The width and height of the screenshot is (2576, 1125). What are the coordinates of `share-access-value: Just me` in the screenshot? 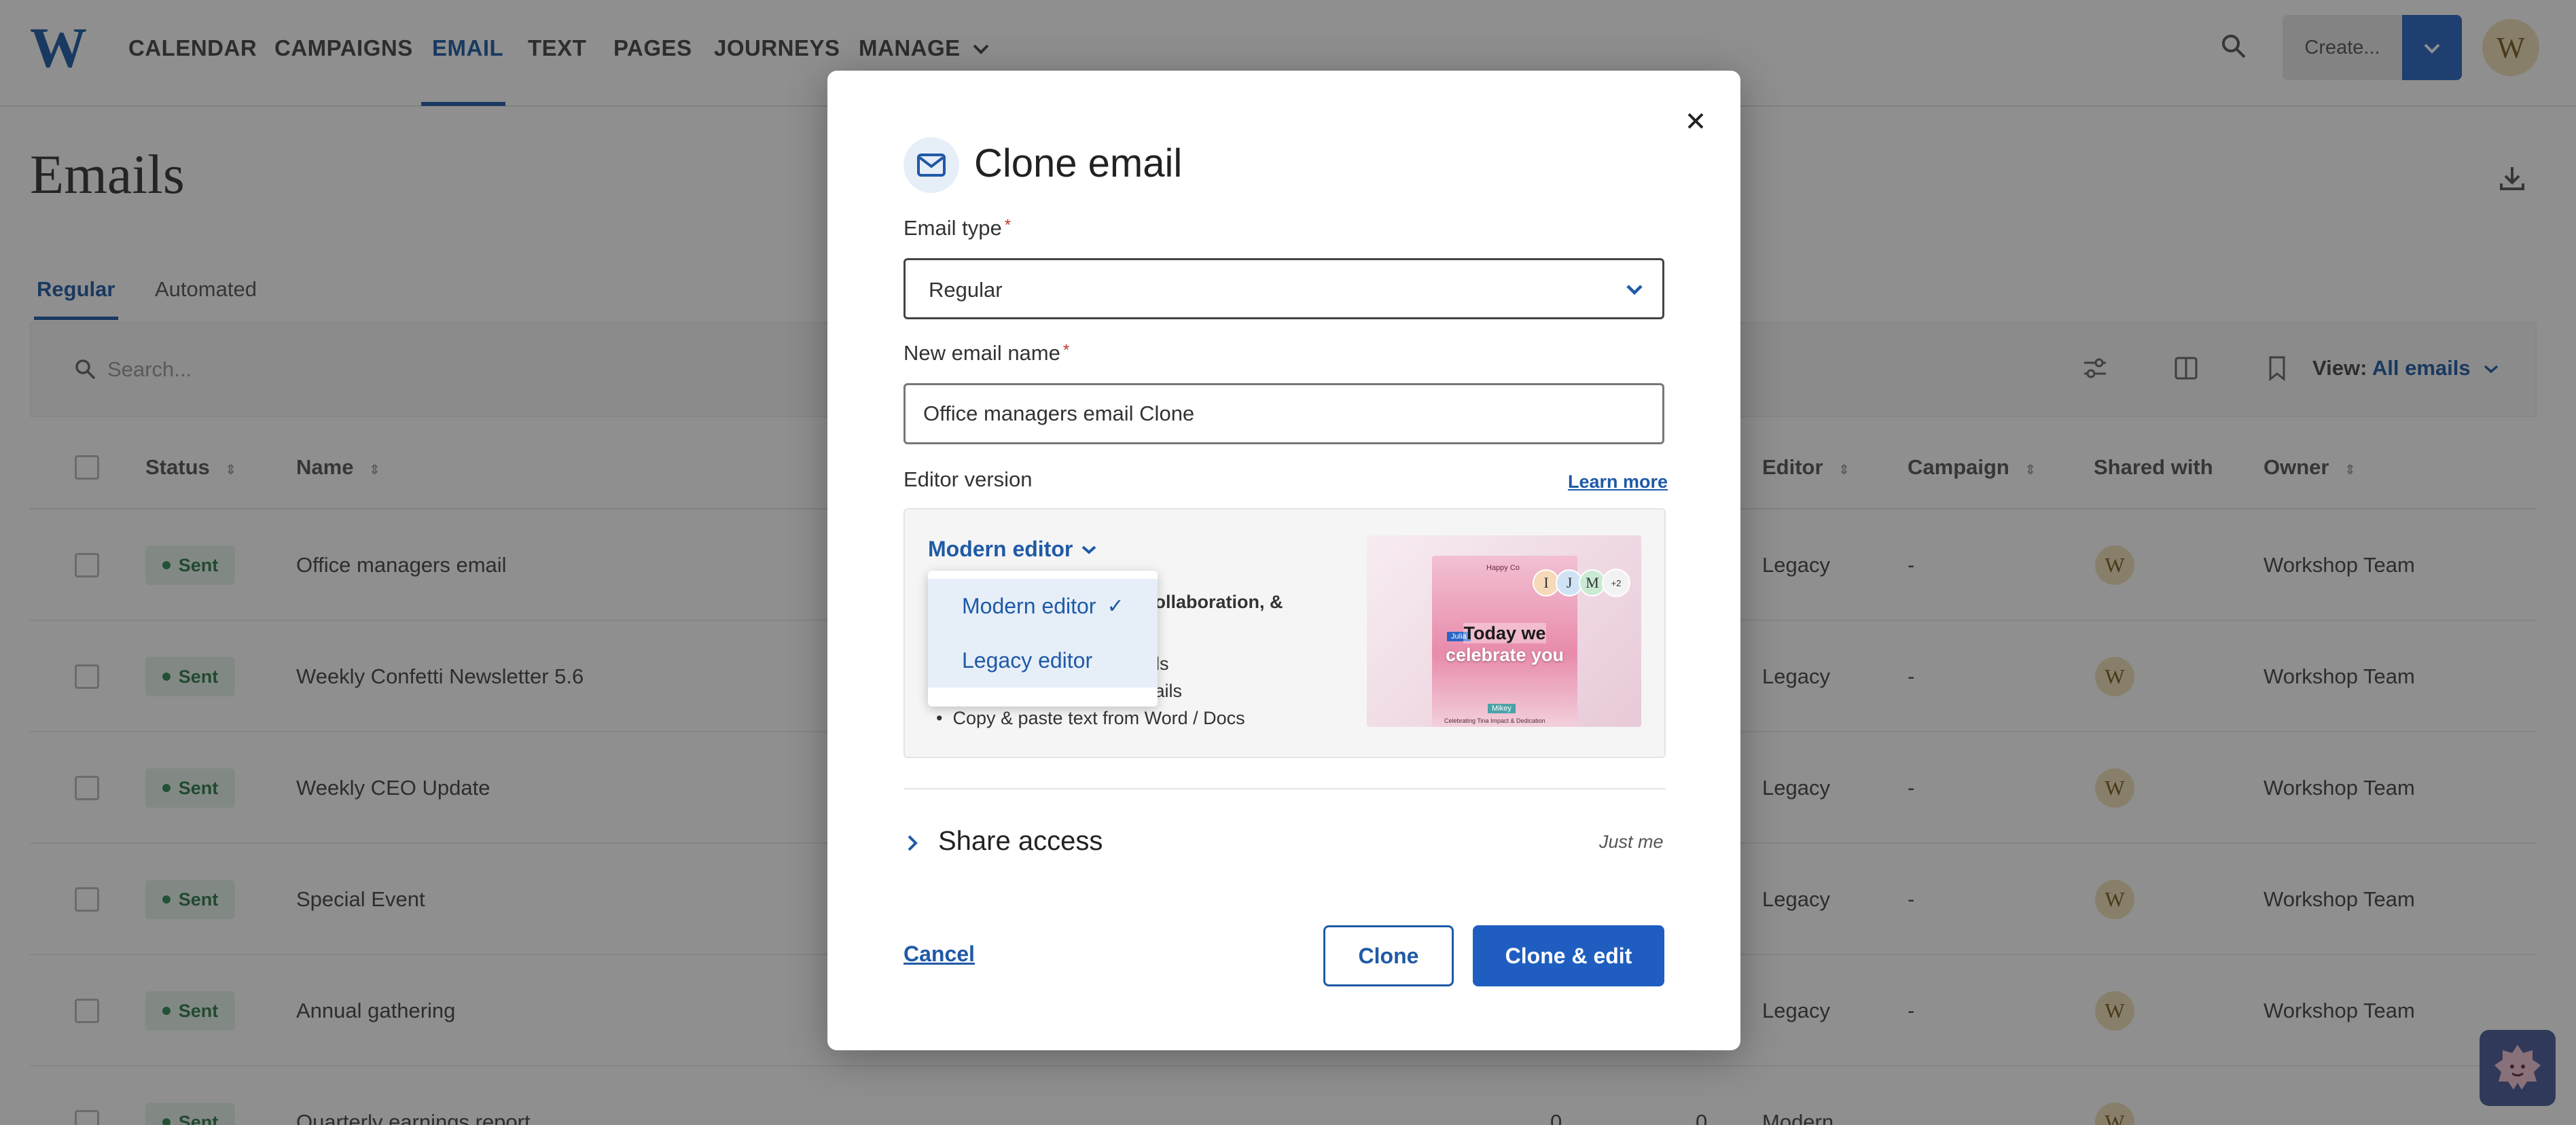 It's located at (1631, 842).